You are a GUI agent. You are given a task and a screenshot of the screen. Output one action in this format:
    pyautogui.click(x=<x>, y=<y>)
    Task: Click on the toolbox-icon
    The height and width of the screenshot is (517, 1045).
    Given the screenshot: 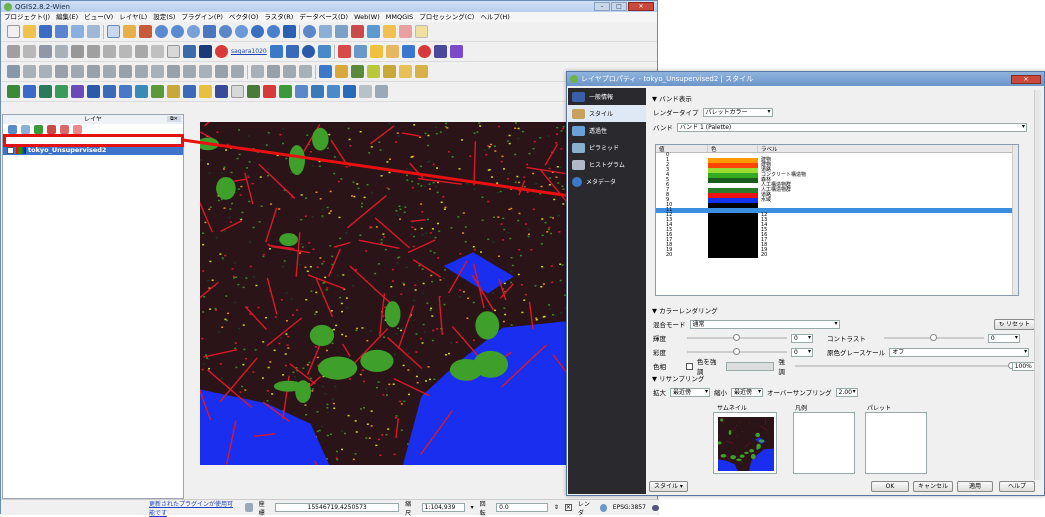 What is the action you would take?
    pyautogui.click(x=381, y=91)
    